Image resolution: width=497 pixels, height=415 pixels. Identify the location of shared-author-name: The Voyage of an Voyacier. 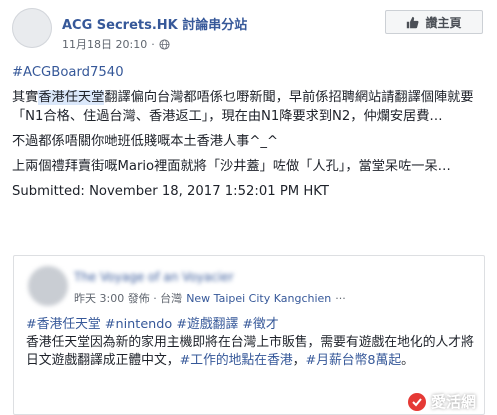
(154, 277).